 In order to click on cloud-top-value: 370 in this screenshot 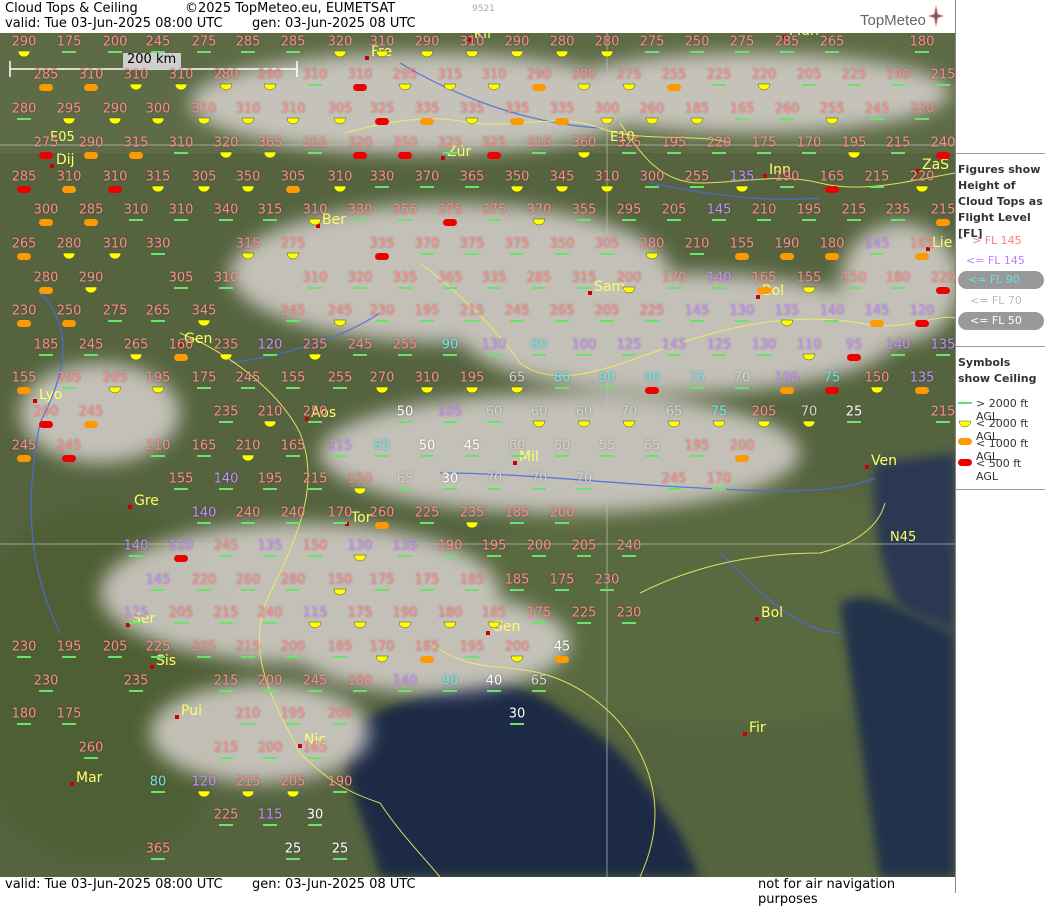, I will do `click(427, 177)`.